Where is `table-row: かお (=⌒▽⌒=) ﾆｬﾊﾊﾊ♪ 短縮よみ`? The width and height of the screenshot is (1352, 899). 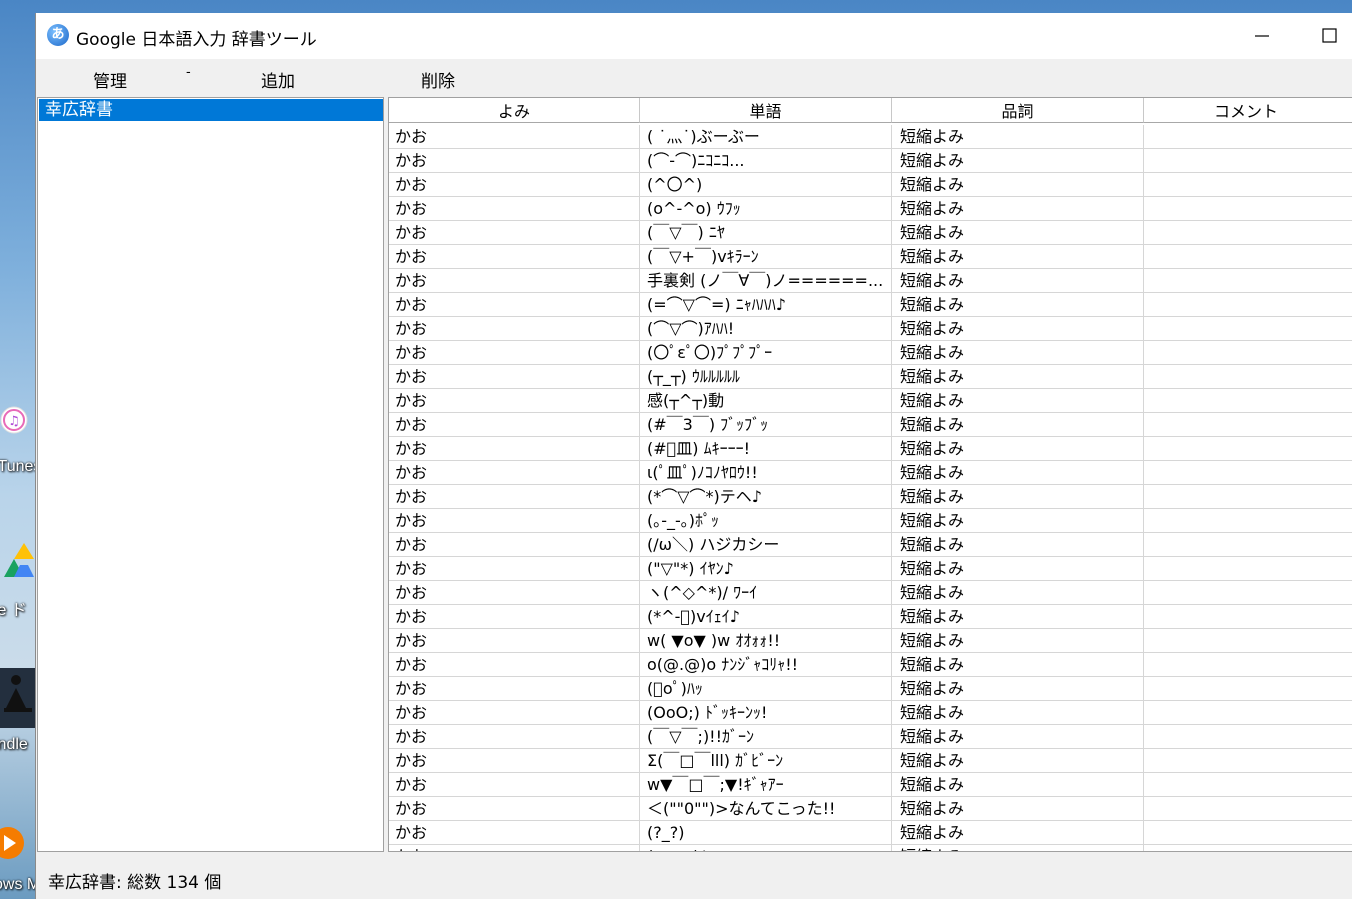
table-row: かお (=⌒▽⌒=) ﾆｬﾊﾊﾊ♪ 短縮よみ is located at coordinates (870, 305).